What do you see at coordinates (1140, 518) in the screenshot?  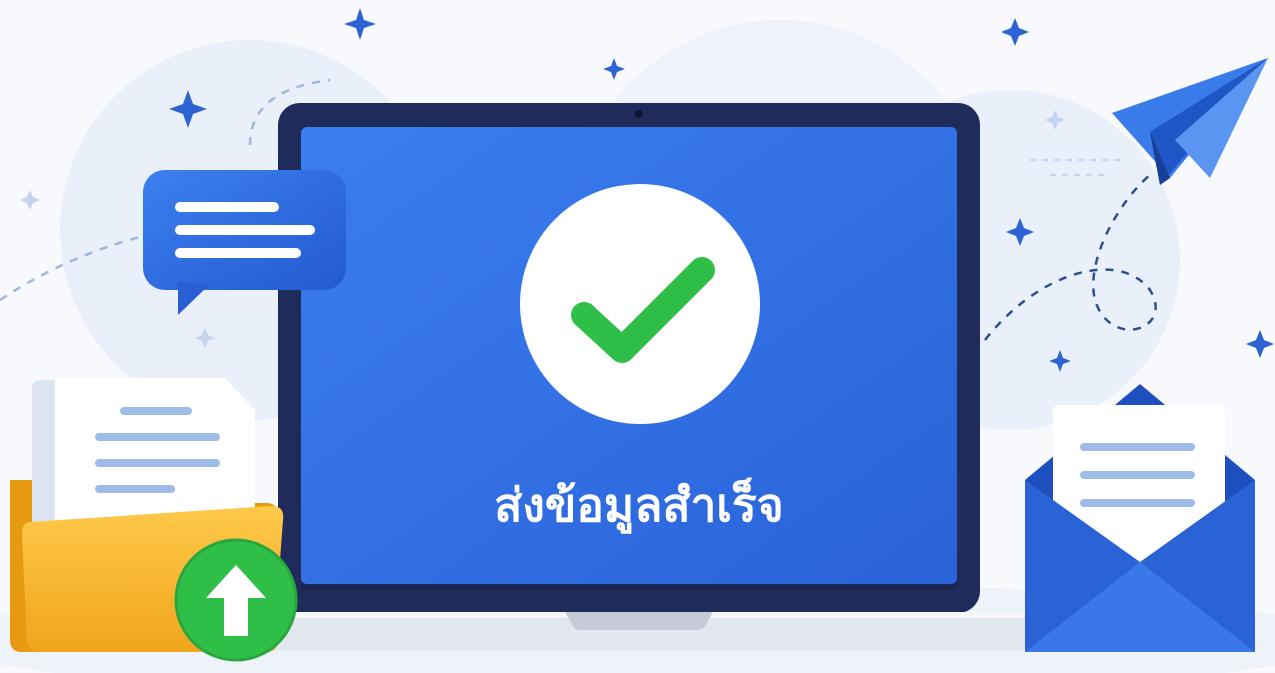 I see `envelope-icon` at bounding box center [1140, 518].